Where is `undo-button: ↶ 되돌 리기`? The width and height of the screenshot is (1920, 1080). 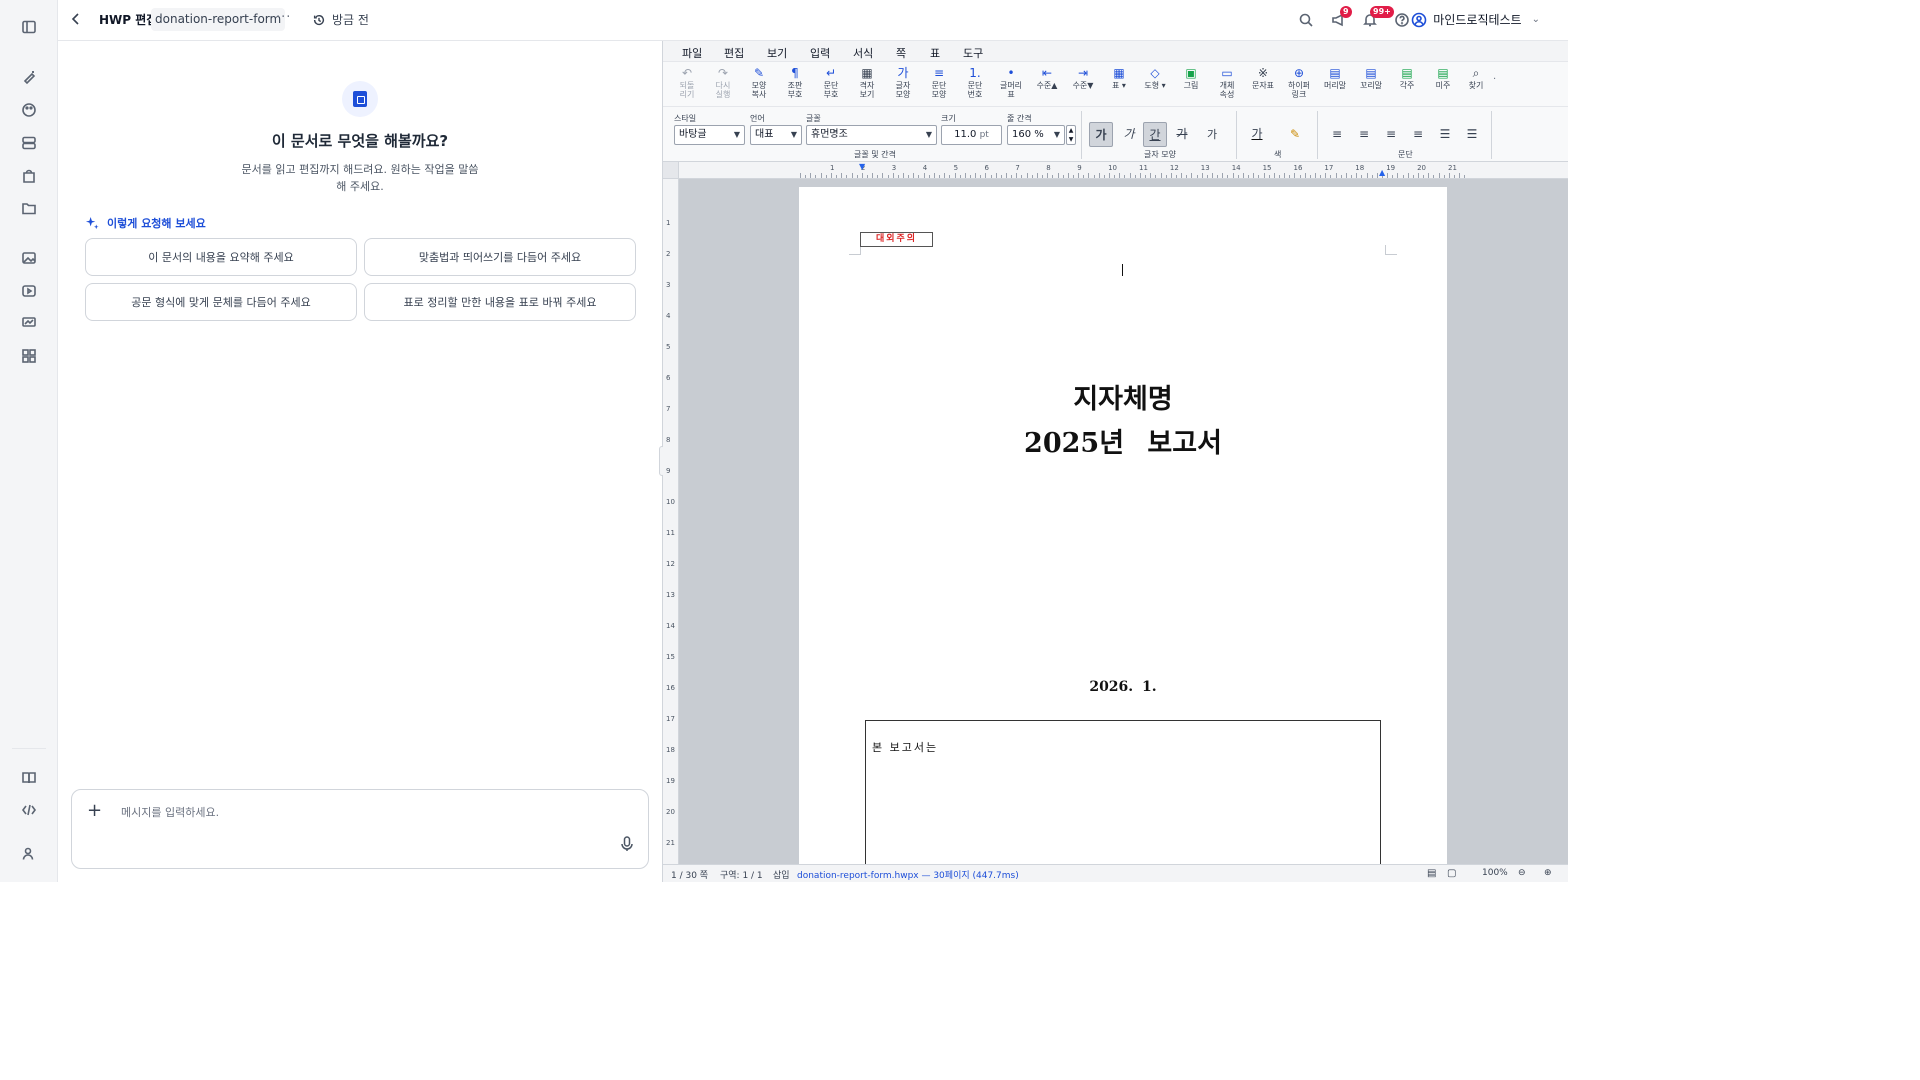
undo-button: ↶ 되돌 리기 is located at coordinates (687, 82).